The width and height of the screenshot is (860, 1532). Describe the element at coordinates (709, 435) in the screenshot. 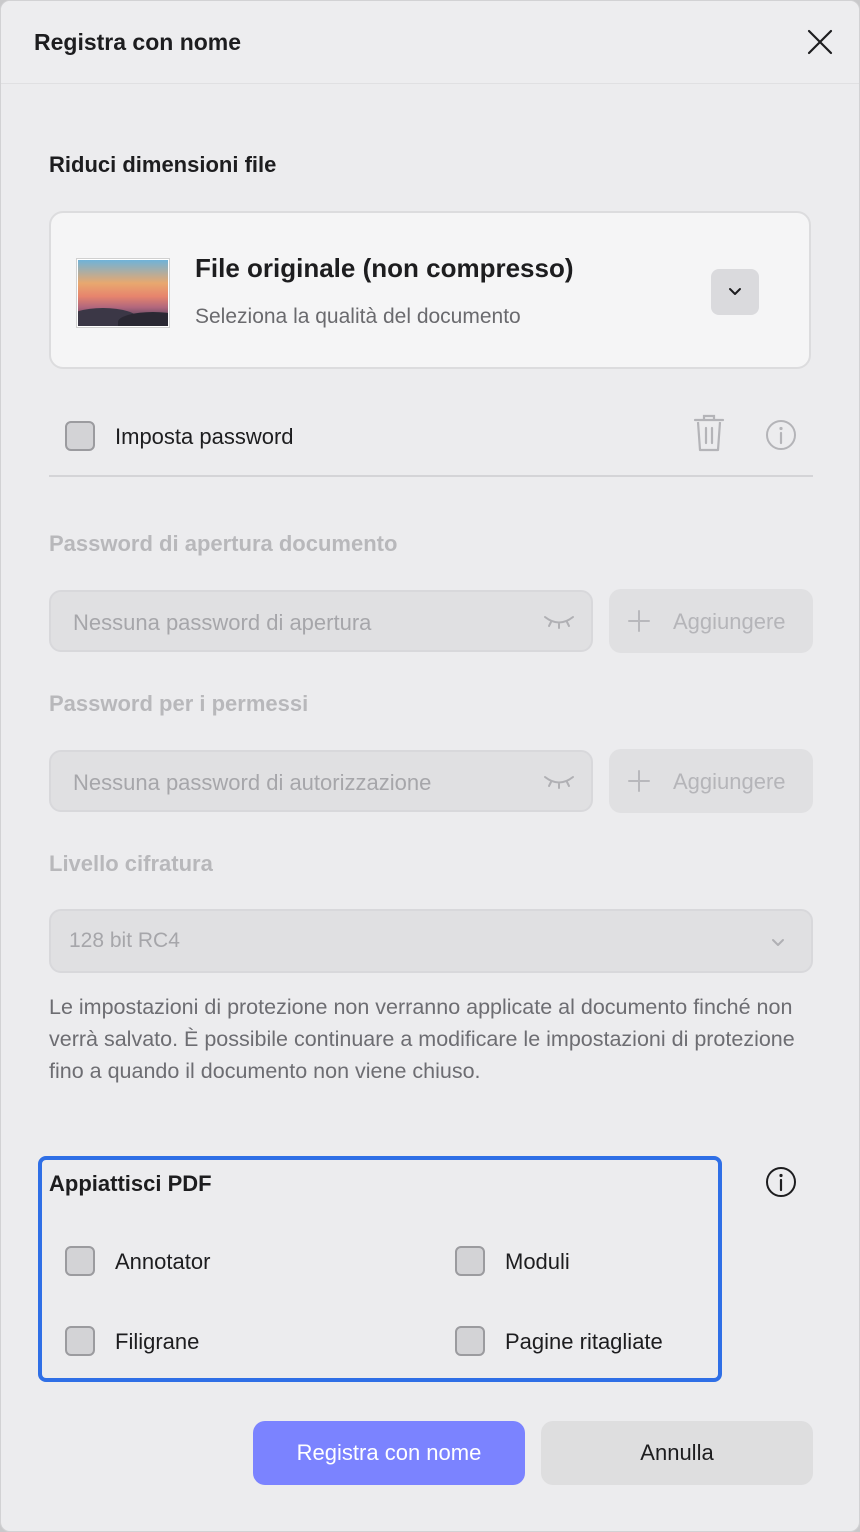

I see `trash-icon` at that location.